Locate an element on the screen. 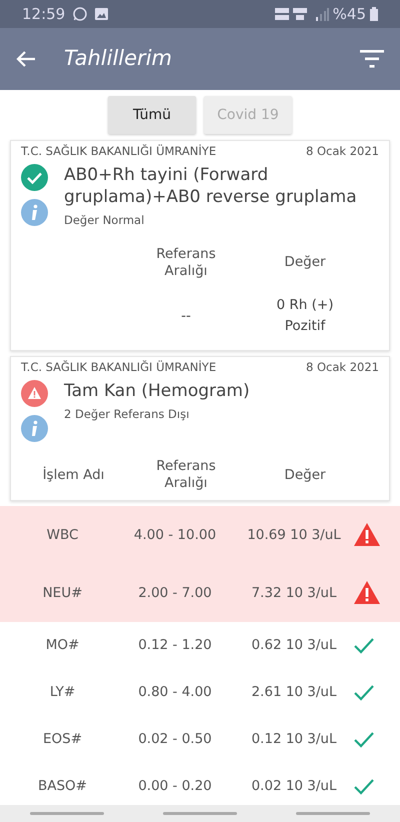  test-code: BASO# is located at coordinates (62, 786).